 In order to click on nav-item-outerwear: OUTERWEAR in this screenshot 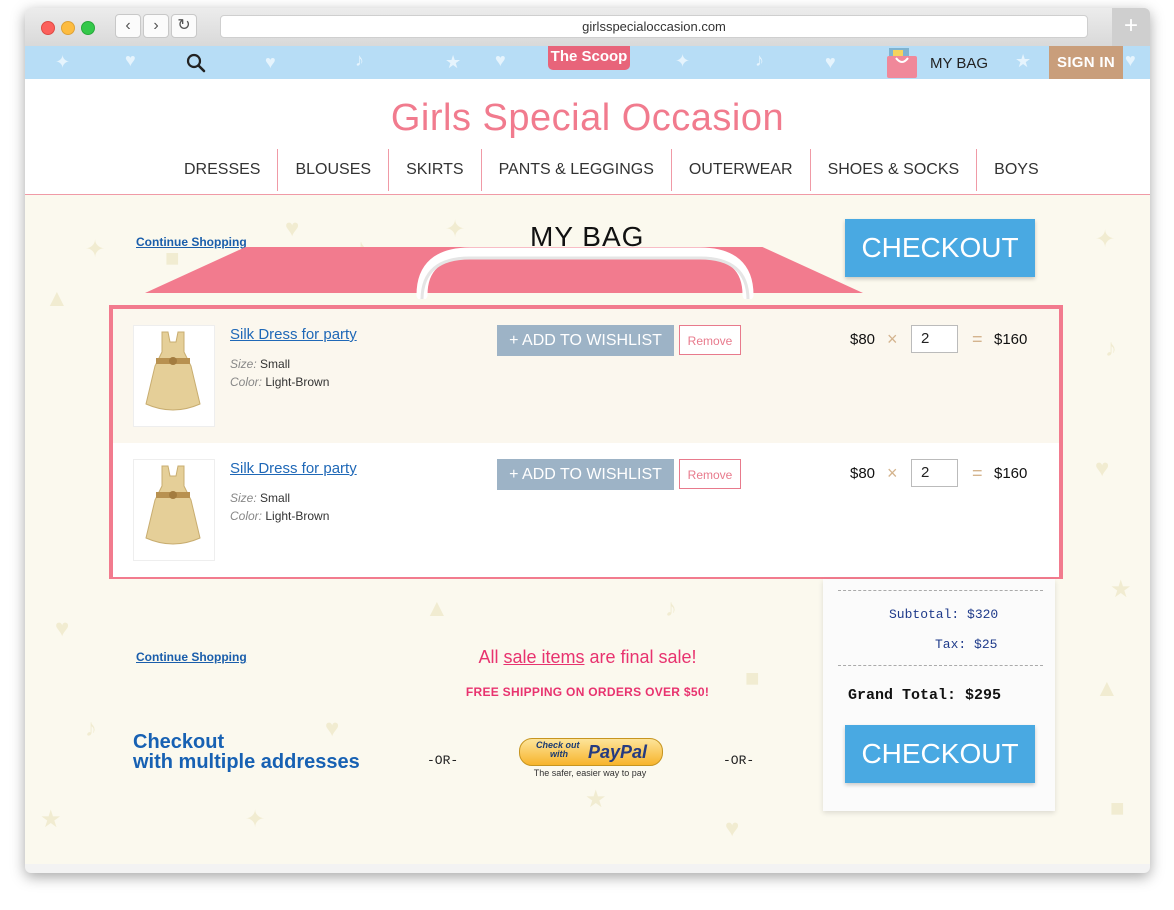, I will do `click(740, 170)`.